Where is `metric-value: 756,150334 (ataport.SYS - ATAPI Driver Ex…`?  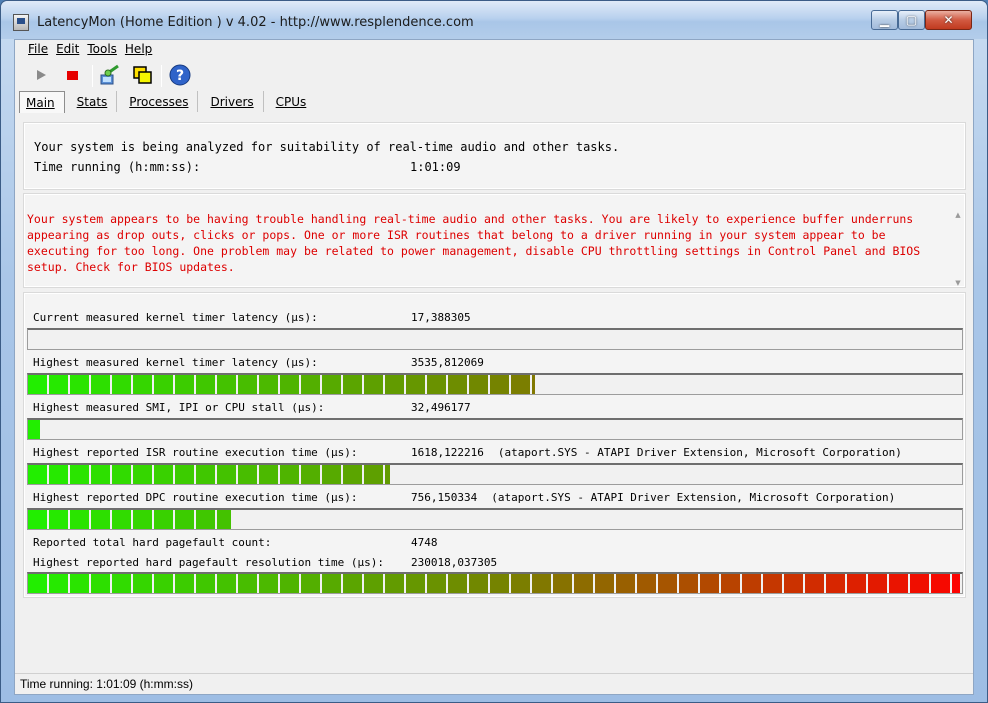
metric-value: 756,150334 (ataport.SYS - ATAPI Driver Ex… is located at coordinates (653, 497).